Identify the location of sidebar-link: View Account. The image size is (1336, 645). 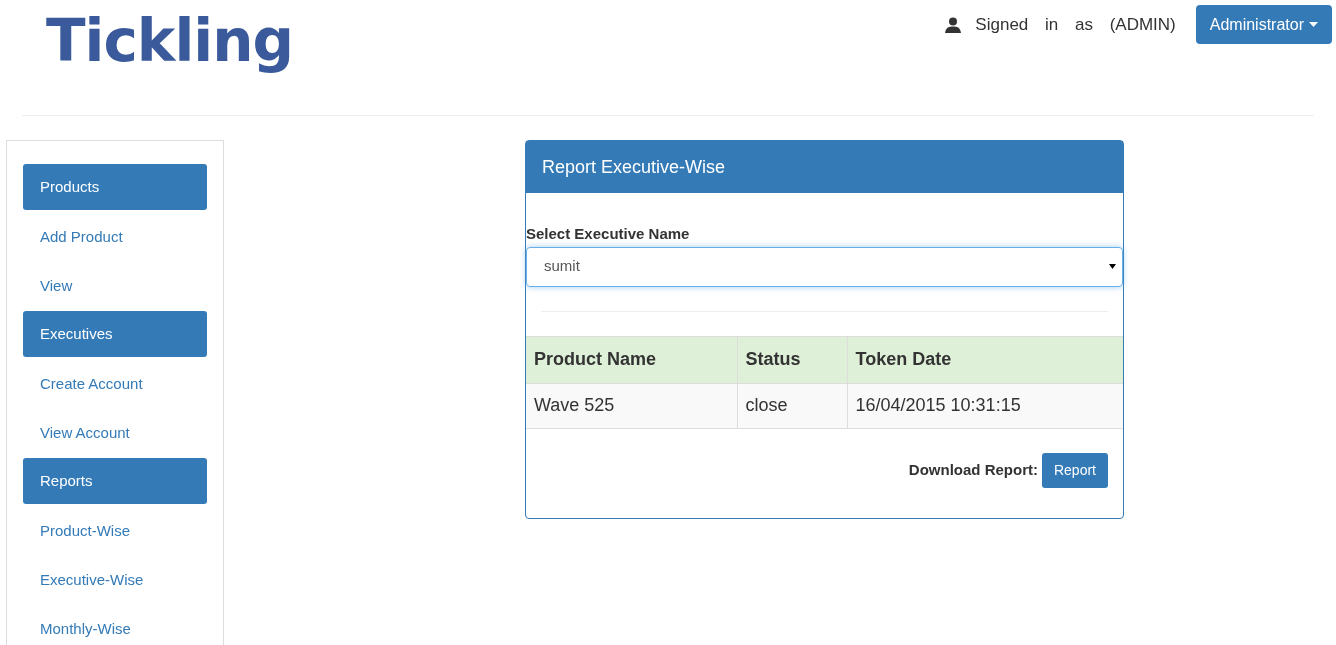
(115, 433).